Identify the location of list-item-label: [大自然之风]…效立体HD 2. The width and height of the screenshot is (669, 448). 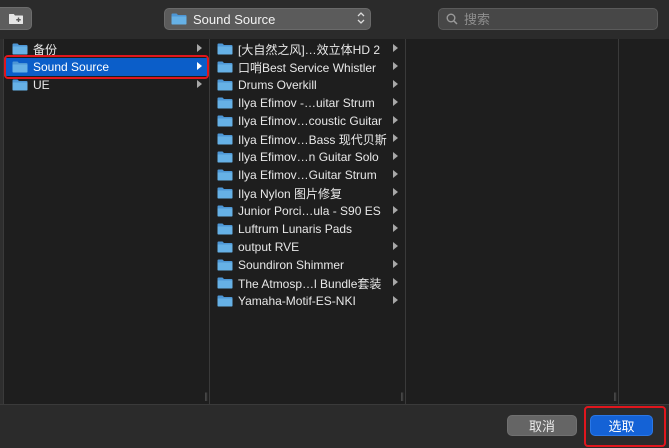
(309, 49).